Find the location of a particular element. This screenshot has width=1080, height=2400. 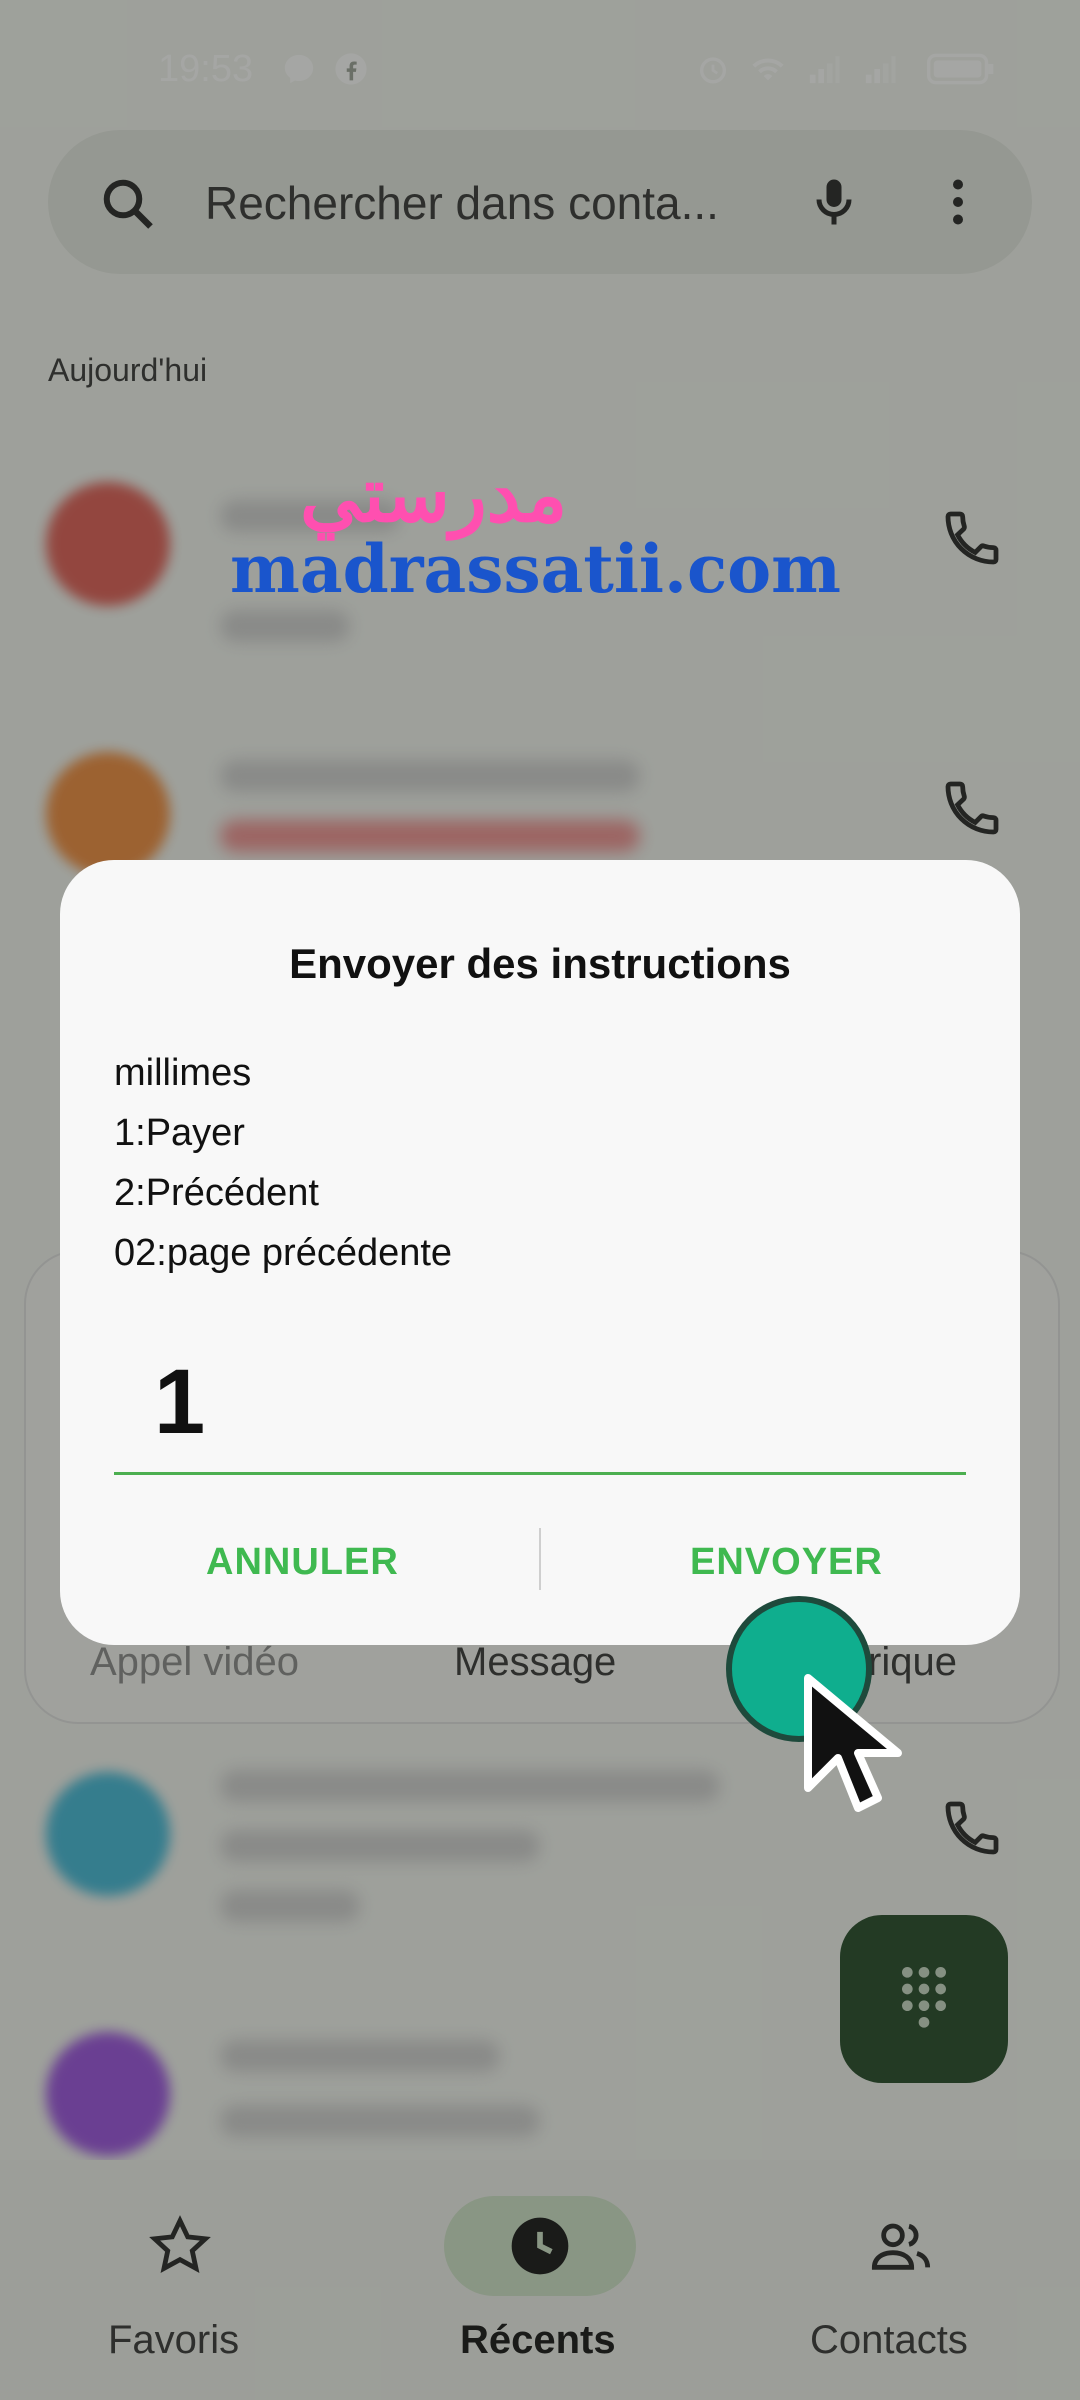

input-underline is located at coordinates (540, 1473).